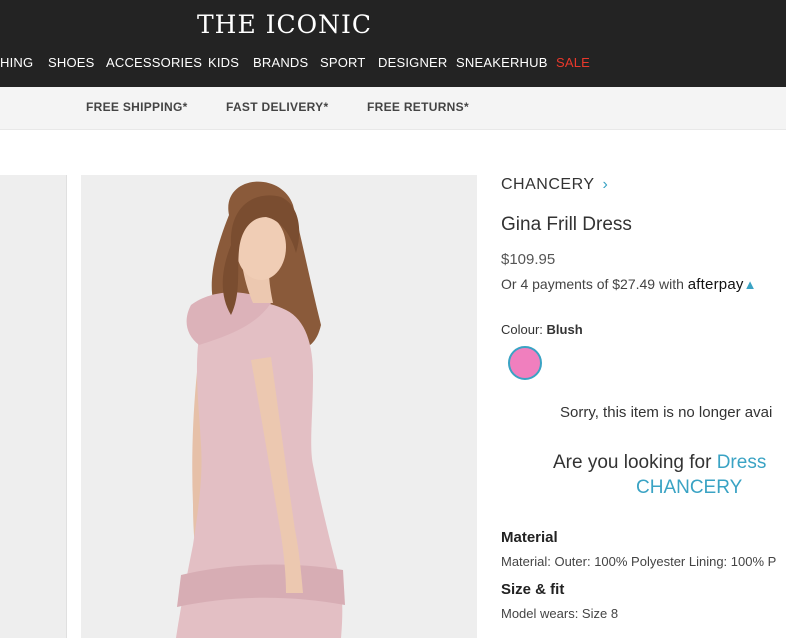 The image size is (786, 638). I want to click on nav-item-sale: SALE, so click(573, 62).